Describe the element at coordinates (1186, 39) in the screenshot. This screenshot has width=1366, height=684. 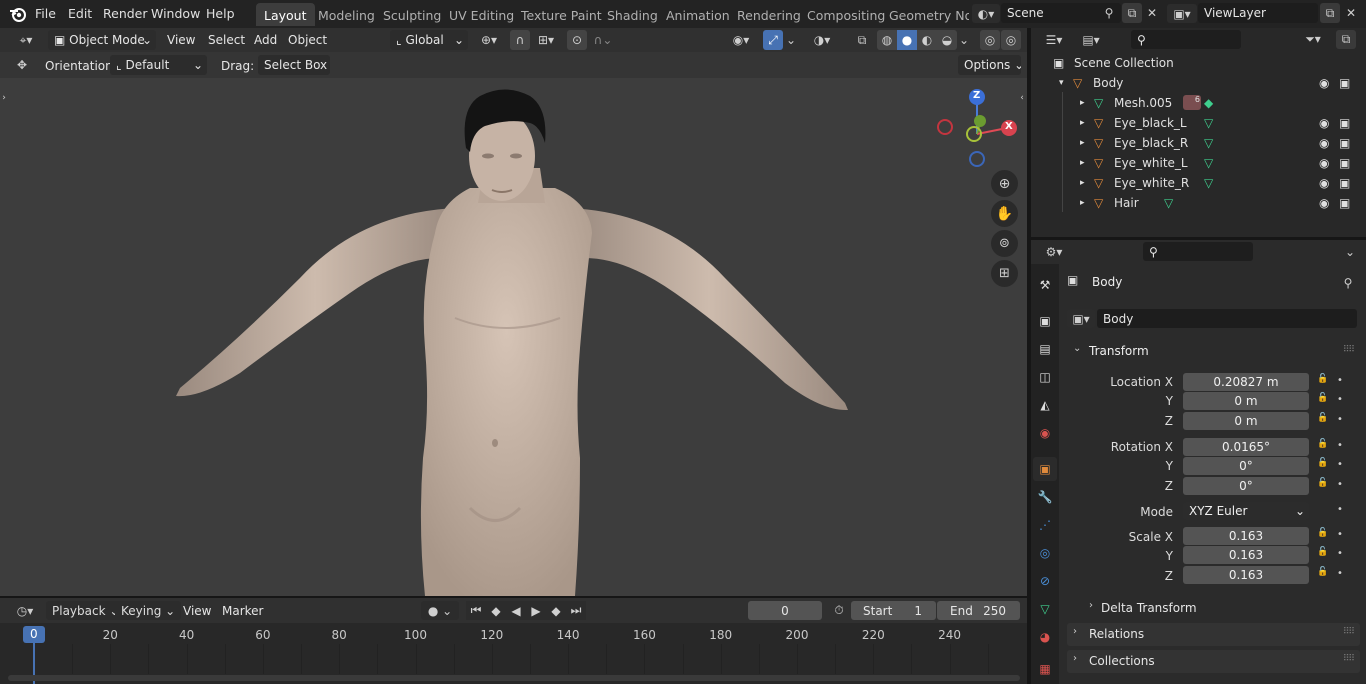
I see `outliner-search-input: ⚲` at that location.